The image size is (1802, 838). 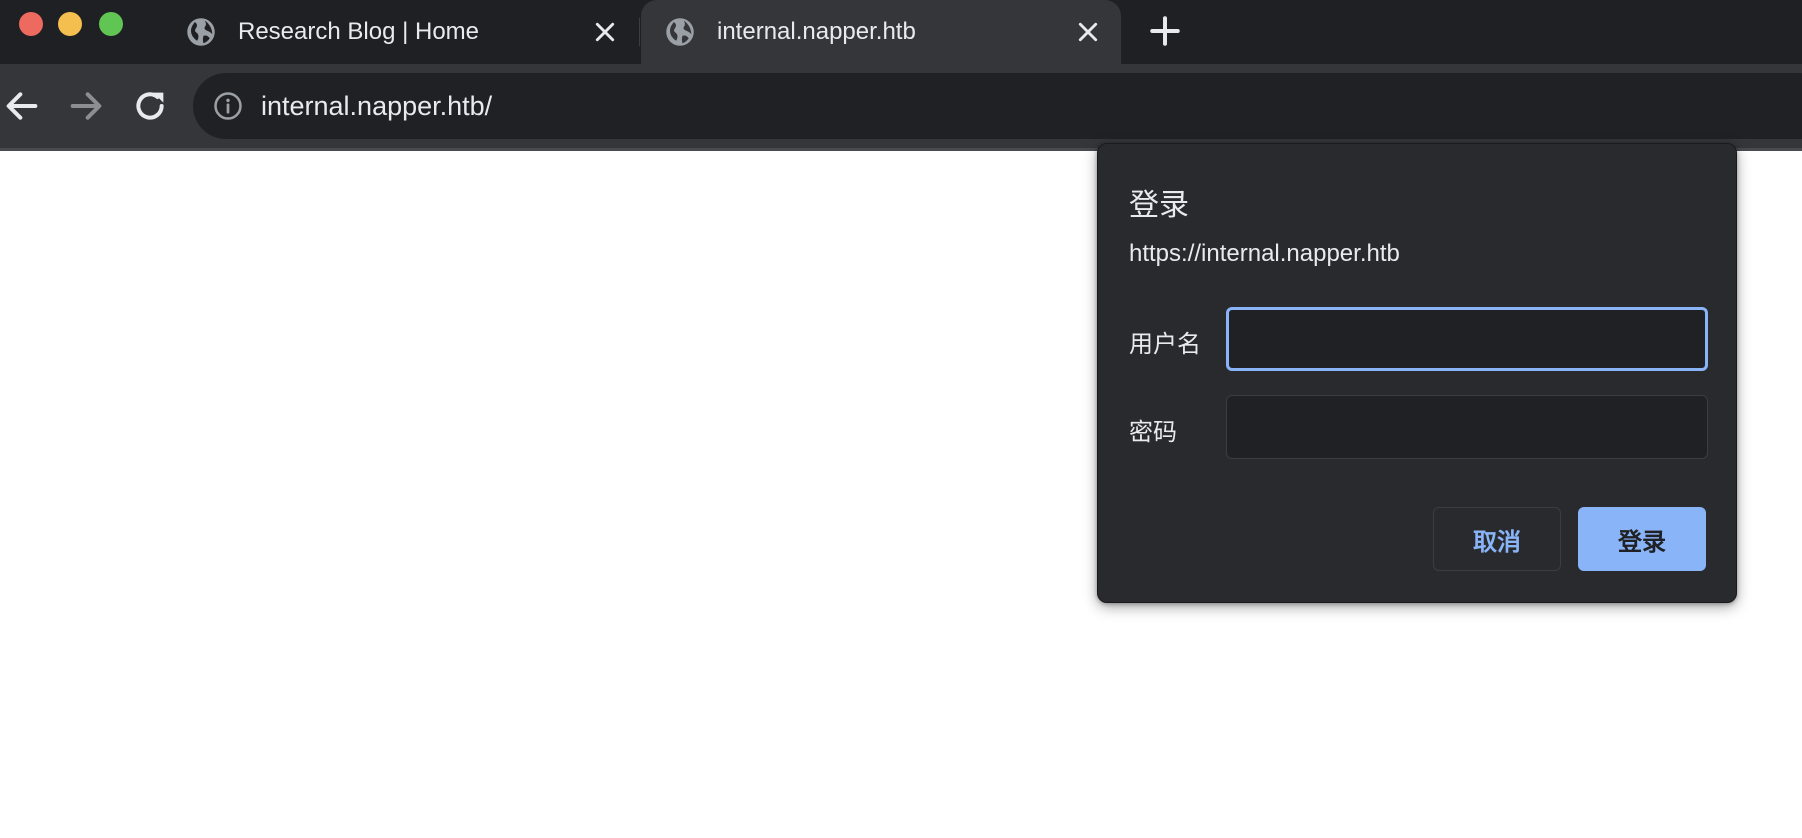 I want to click on dialog-title: 登录, so click(x=1159, y=205).